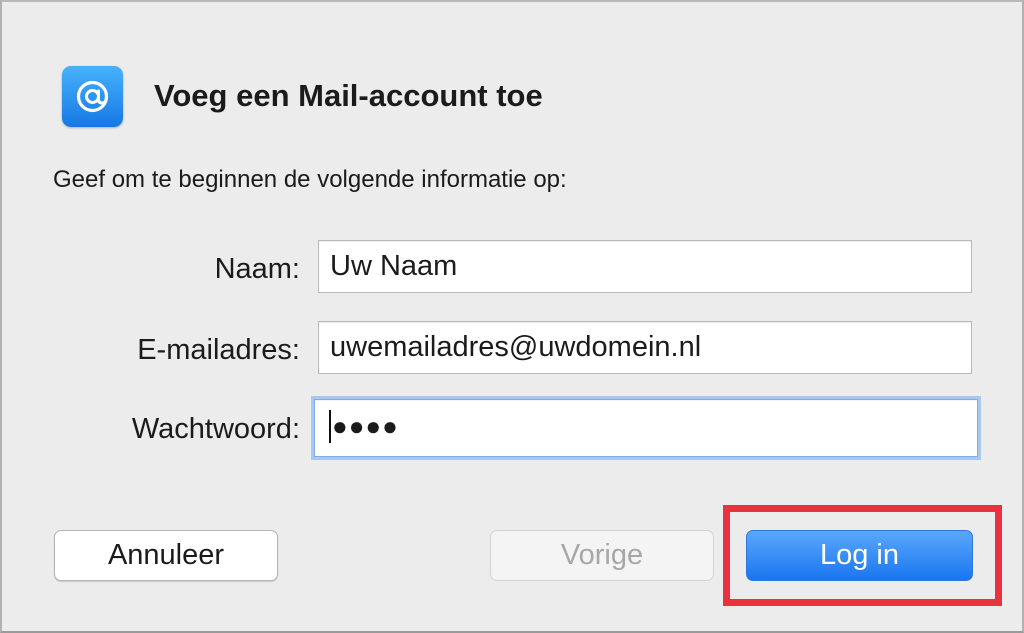 Image resolution: width=1024 pixels, height=633 pixels. I want to click on name-label: Naam:, so click(257, 269).